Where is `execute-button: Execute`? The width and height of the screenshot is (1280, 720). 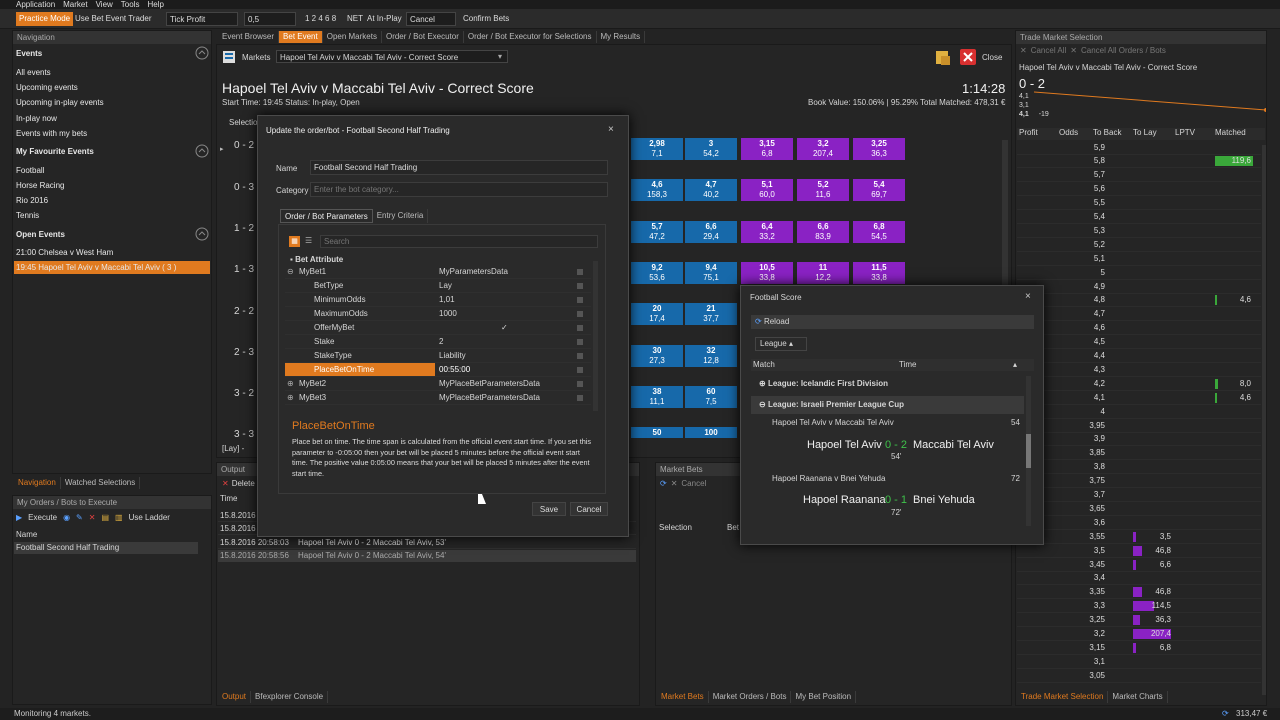 execute-button: Execute is located at coordinates (42, 517).